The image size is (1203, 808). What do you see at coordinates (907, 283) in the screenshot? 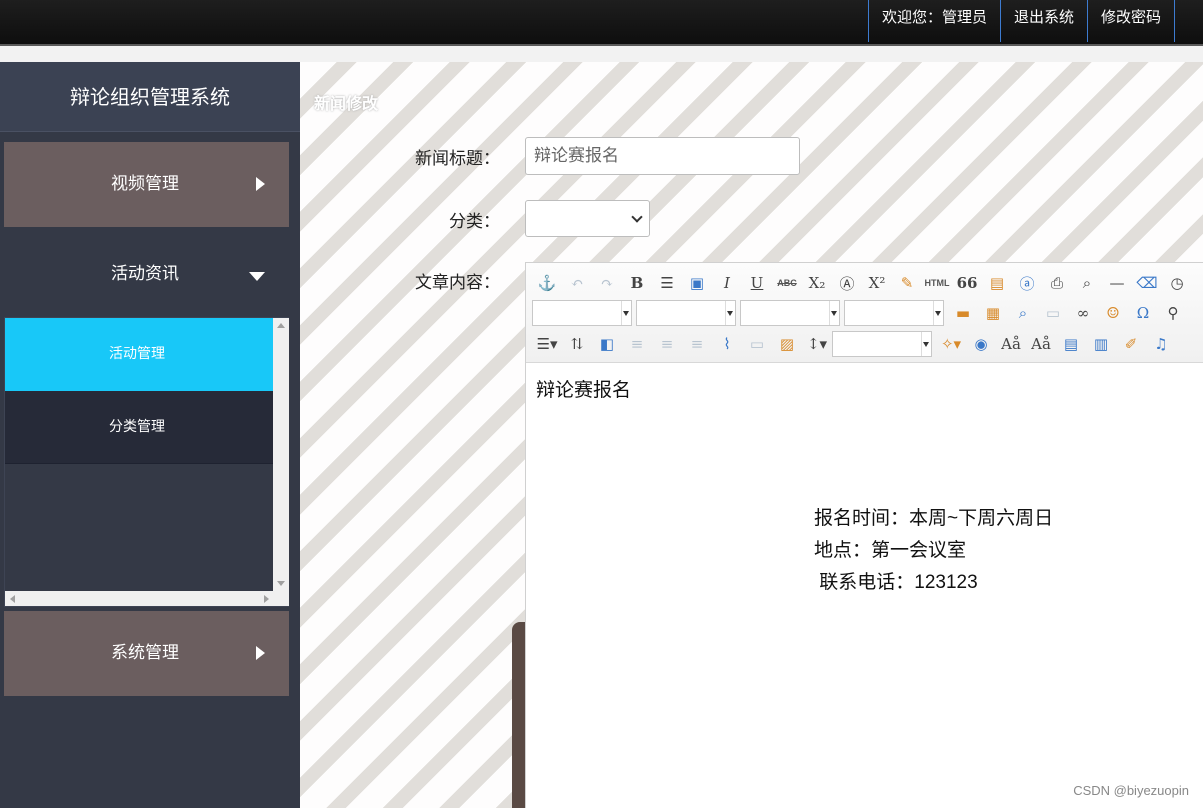
I see `format-brush-icon: ✎` at bounding box center [907, 283].